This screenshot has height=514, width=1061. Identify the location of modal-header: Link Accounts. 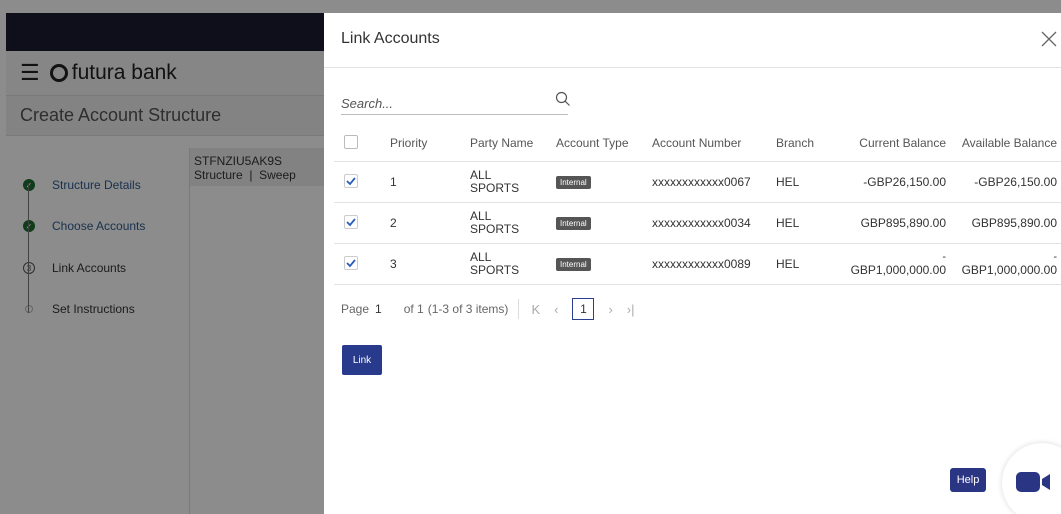
(692, 40).